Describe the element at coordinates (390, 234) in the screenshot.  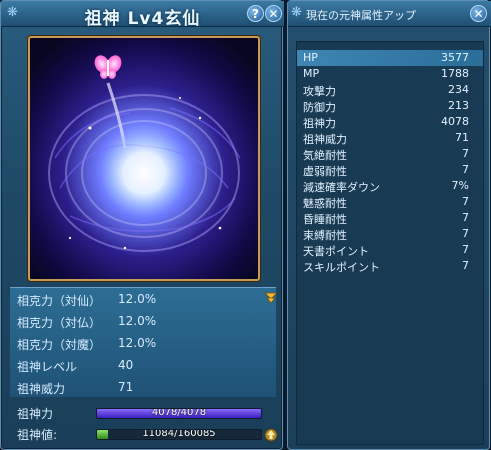
I see `attribute-row: 束縛耐性 7` at that location.